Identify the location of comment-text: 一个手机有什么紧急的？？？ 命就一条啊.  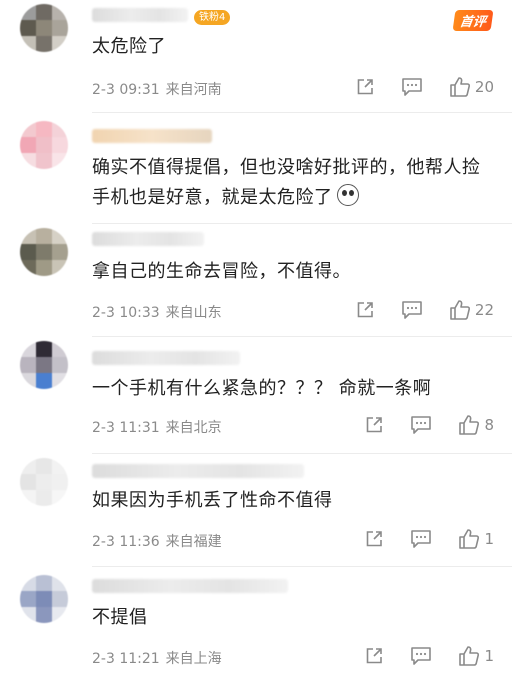
(262, 388).